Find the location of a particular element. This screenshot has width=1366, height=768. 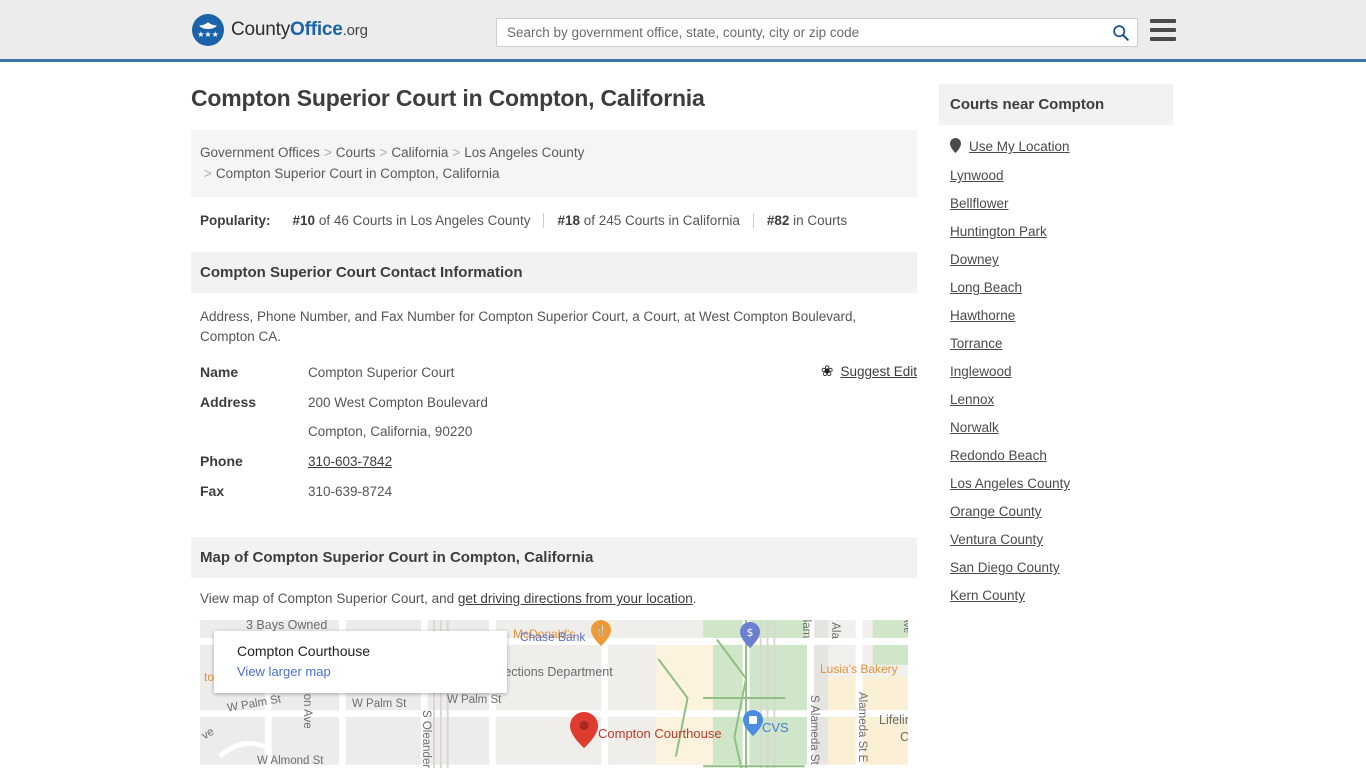

sidebar-item-lynwood: Lynwood is located at coordinates (1056, 169).